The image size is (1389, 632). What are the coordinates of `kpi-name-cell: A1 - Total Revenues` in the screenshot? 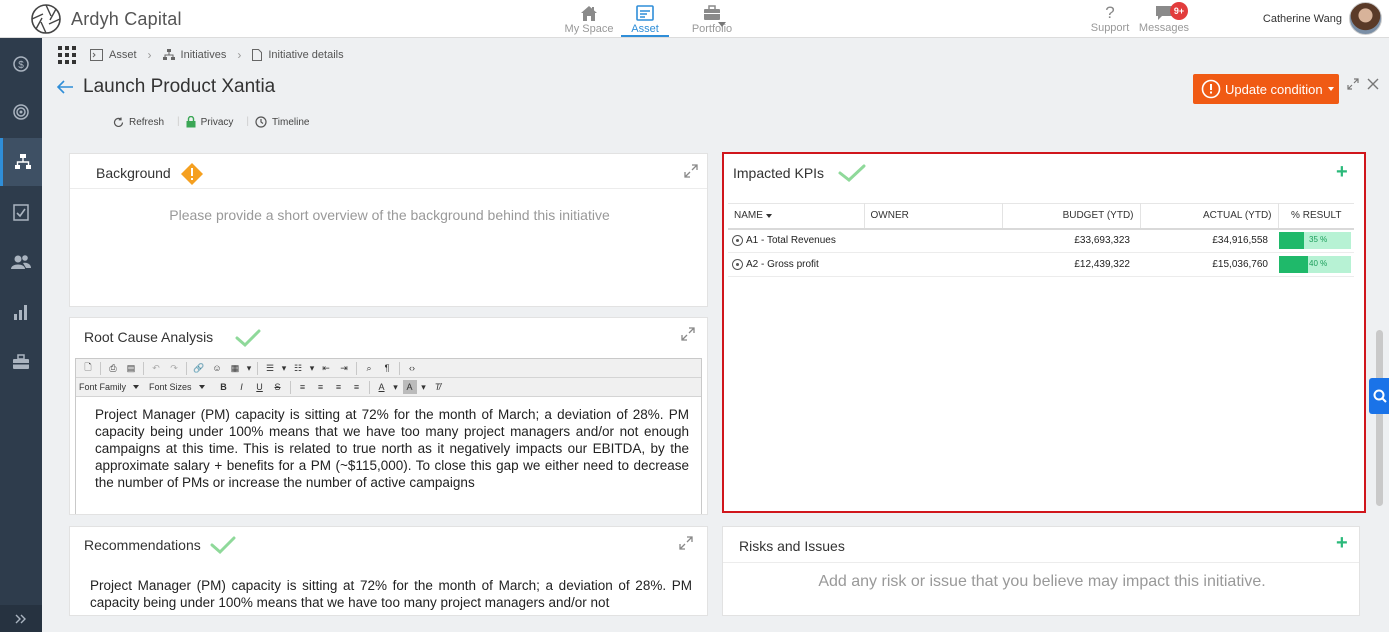 It's located at (796, 240).